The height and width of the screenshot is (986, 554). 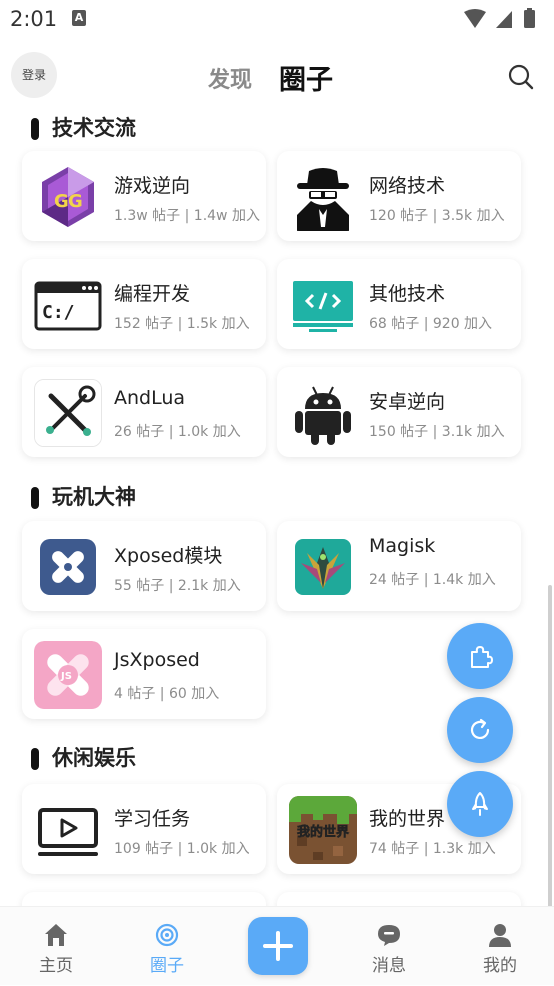 What do you see at coordinates (499, 18) in the screenshot?
I see `signal-battery-icons` at bounding box center [499, 18].